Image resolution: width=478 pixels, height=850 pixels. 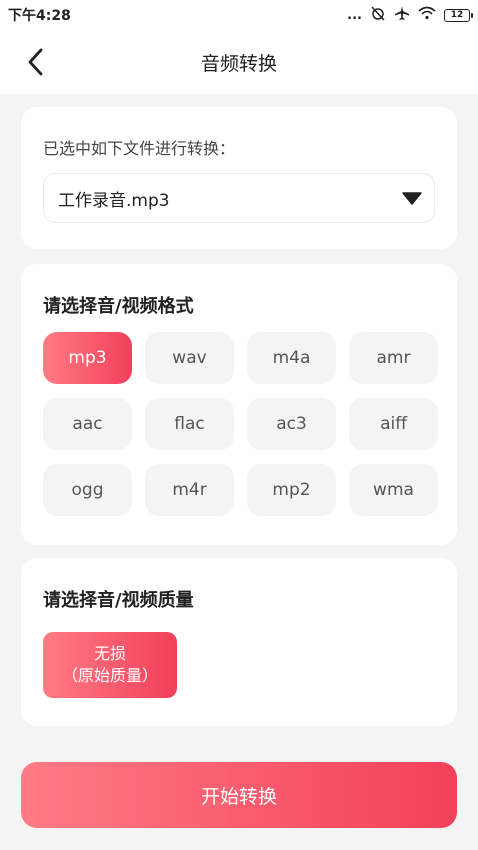 What do you see at coordinates (189, 358) in the screenshot?
I see `format-option-wav: wav` at bounding box center [189, 358].